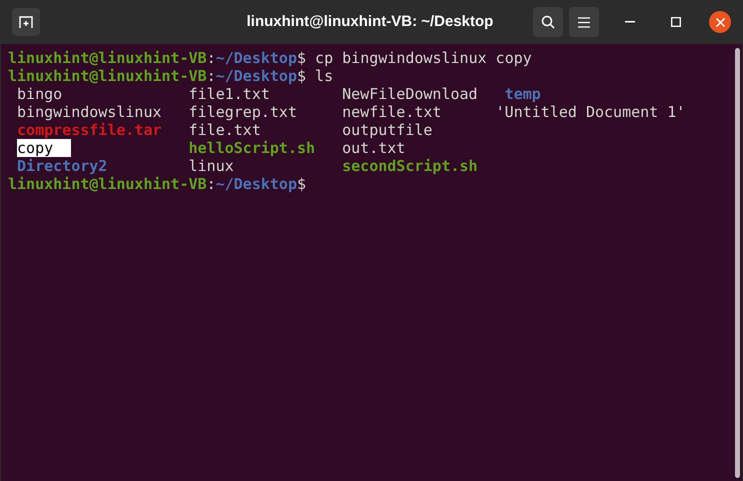 This screenshot has height=481, width=743. Describe the element at coordinates (676, 22) in the screenshot. I see `maximize-icon` at that location.